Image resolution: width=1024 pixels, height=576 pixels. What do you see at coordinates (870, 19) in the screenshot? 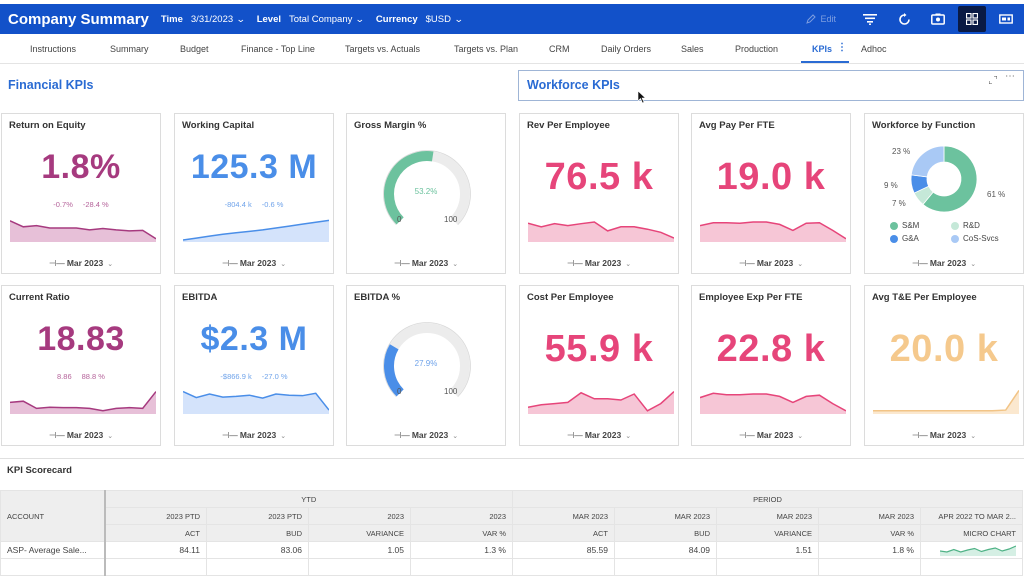
I see `filter-button` at bounding box center [870, 19].